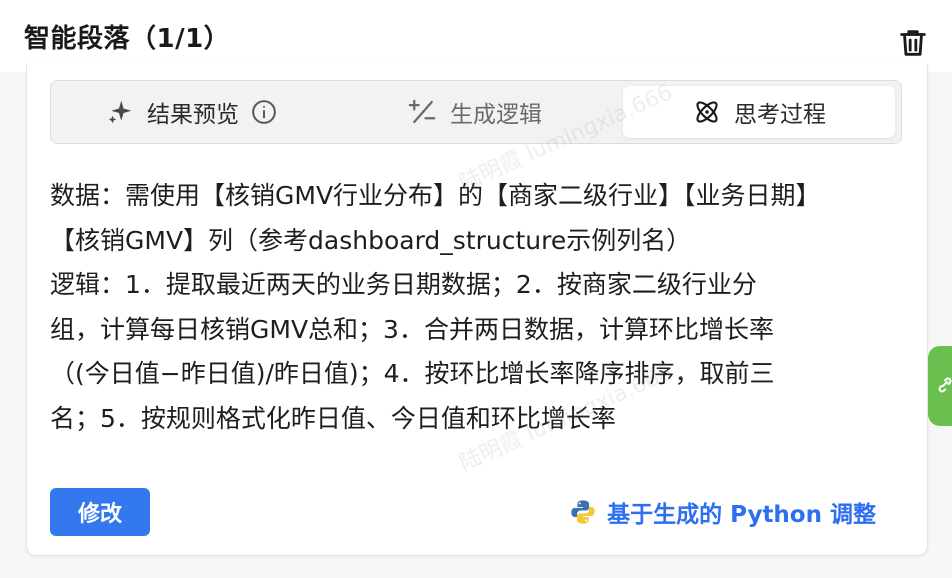 The height and width of the screenshot is (578, 952). Describe the element at coordinates (913, 43) in the screenshot. I see `trash-icon` at that location.